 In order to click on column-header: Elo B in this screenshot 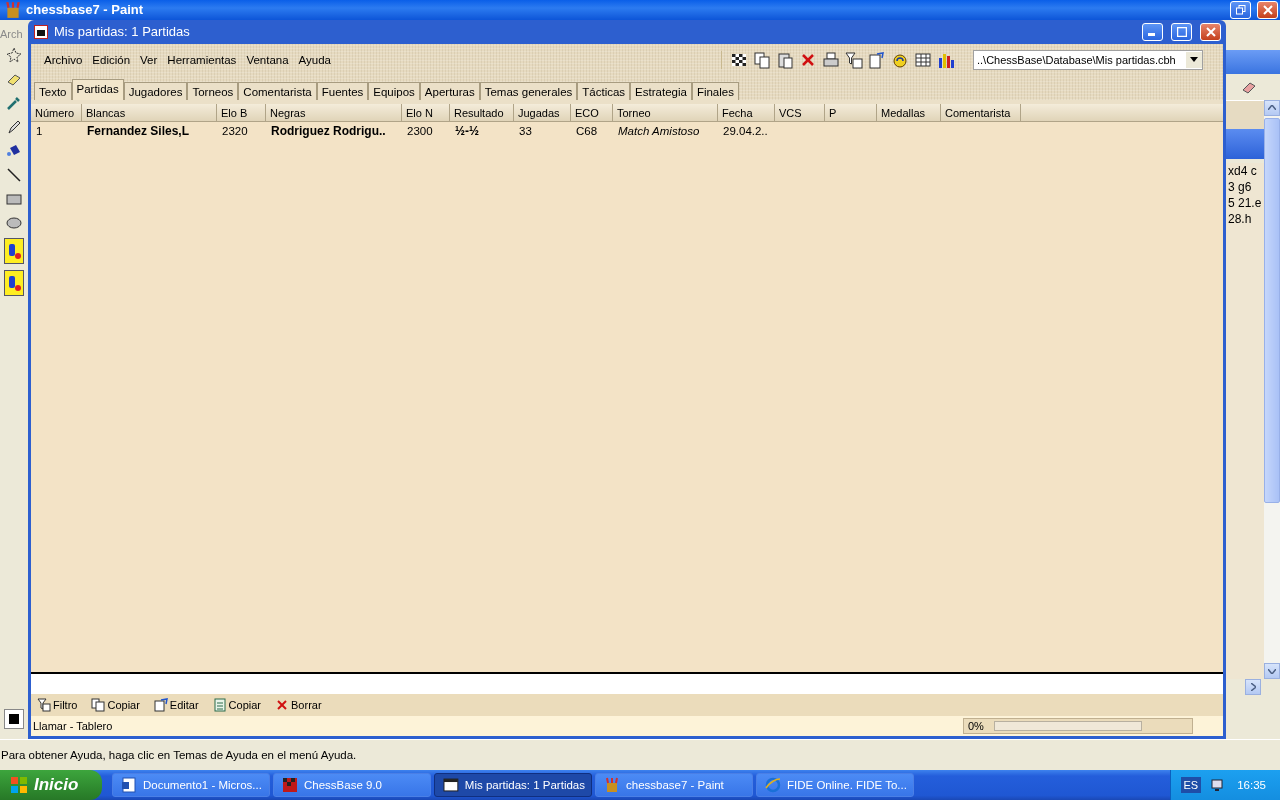, I will do `click(241, 112)`.